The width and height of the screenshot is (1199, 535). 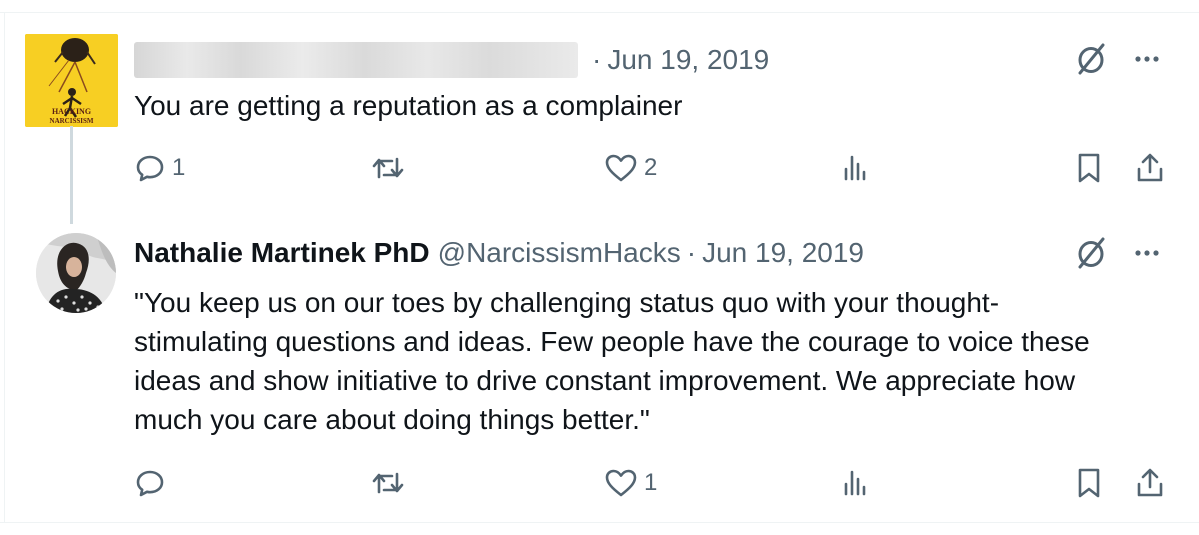 I want to click on avatar-hacking-narcissism: HACKING NARCISSISM, so click(x=71, y=80).